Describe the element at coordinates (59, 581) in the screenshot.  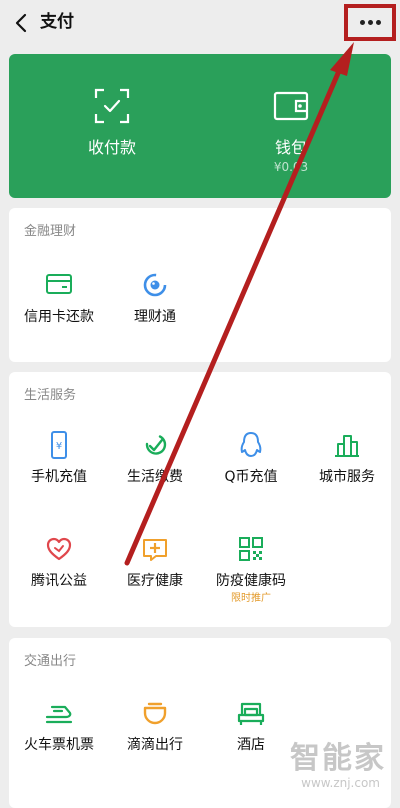
I see `tencent-charity-label: 腾讯公益` at that location.